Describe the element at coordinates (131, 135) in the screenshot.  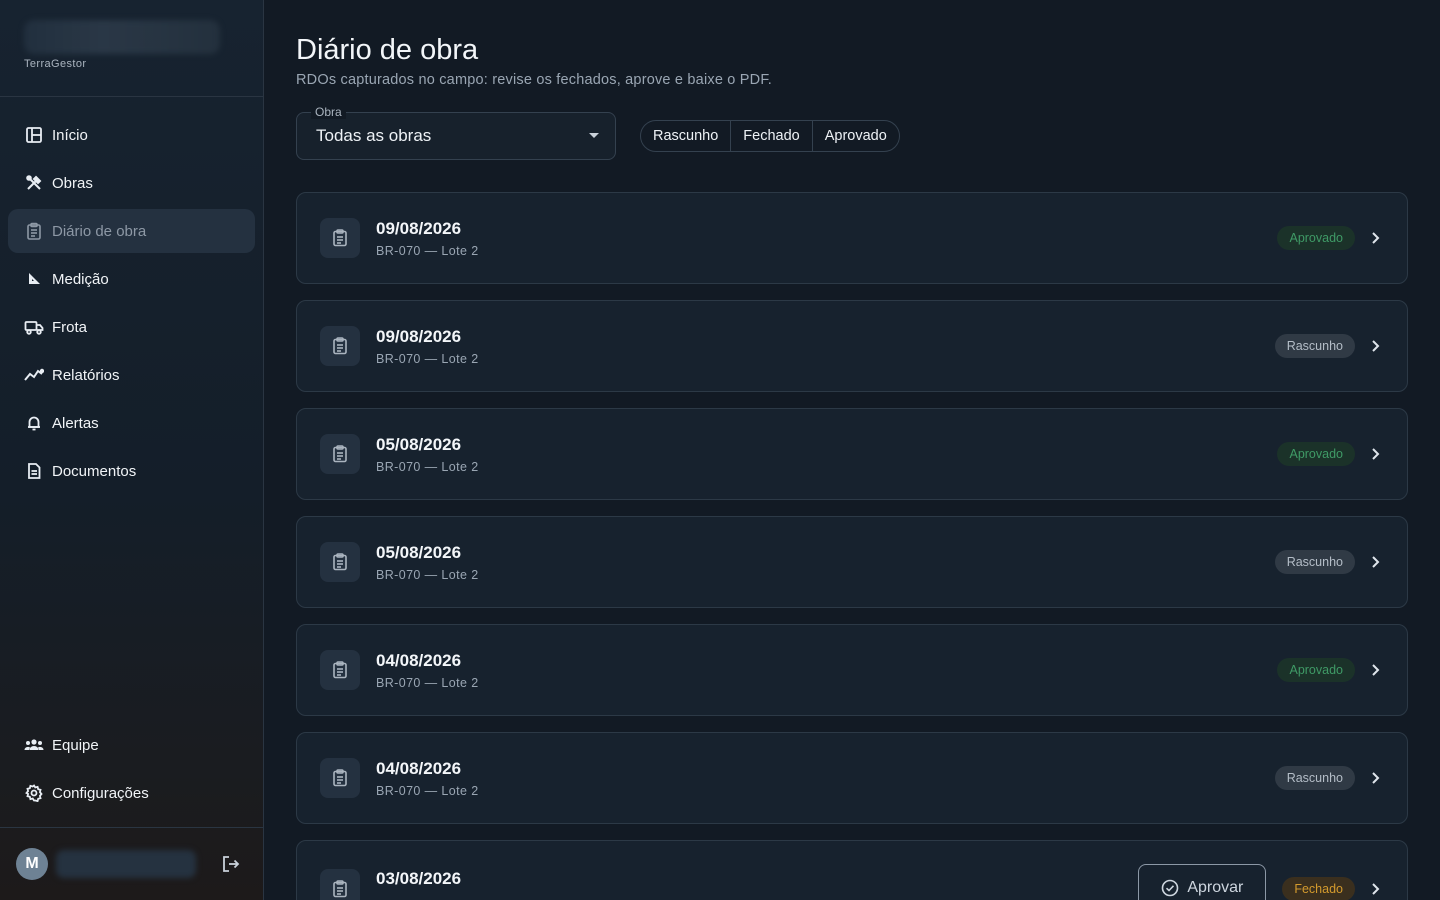
I see `sidebar-item-inicio: Início` at that location.